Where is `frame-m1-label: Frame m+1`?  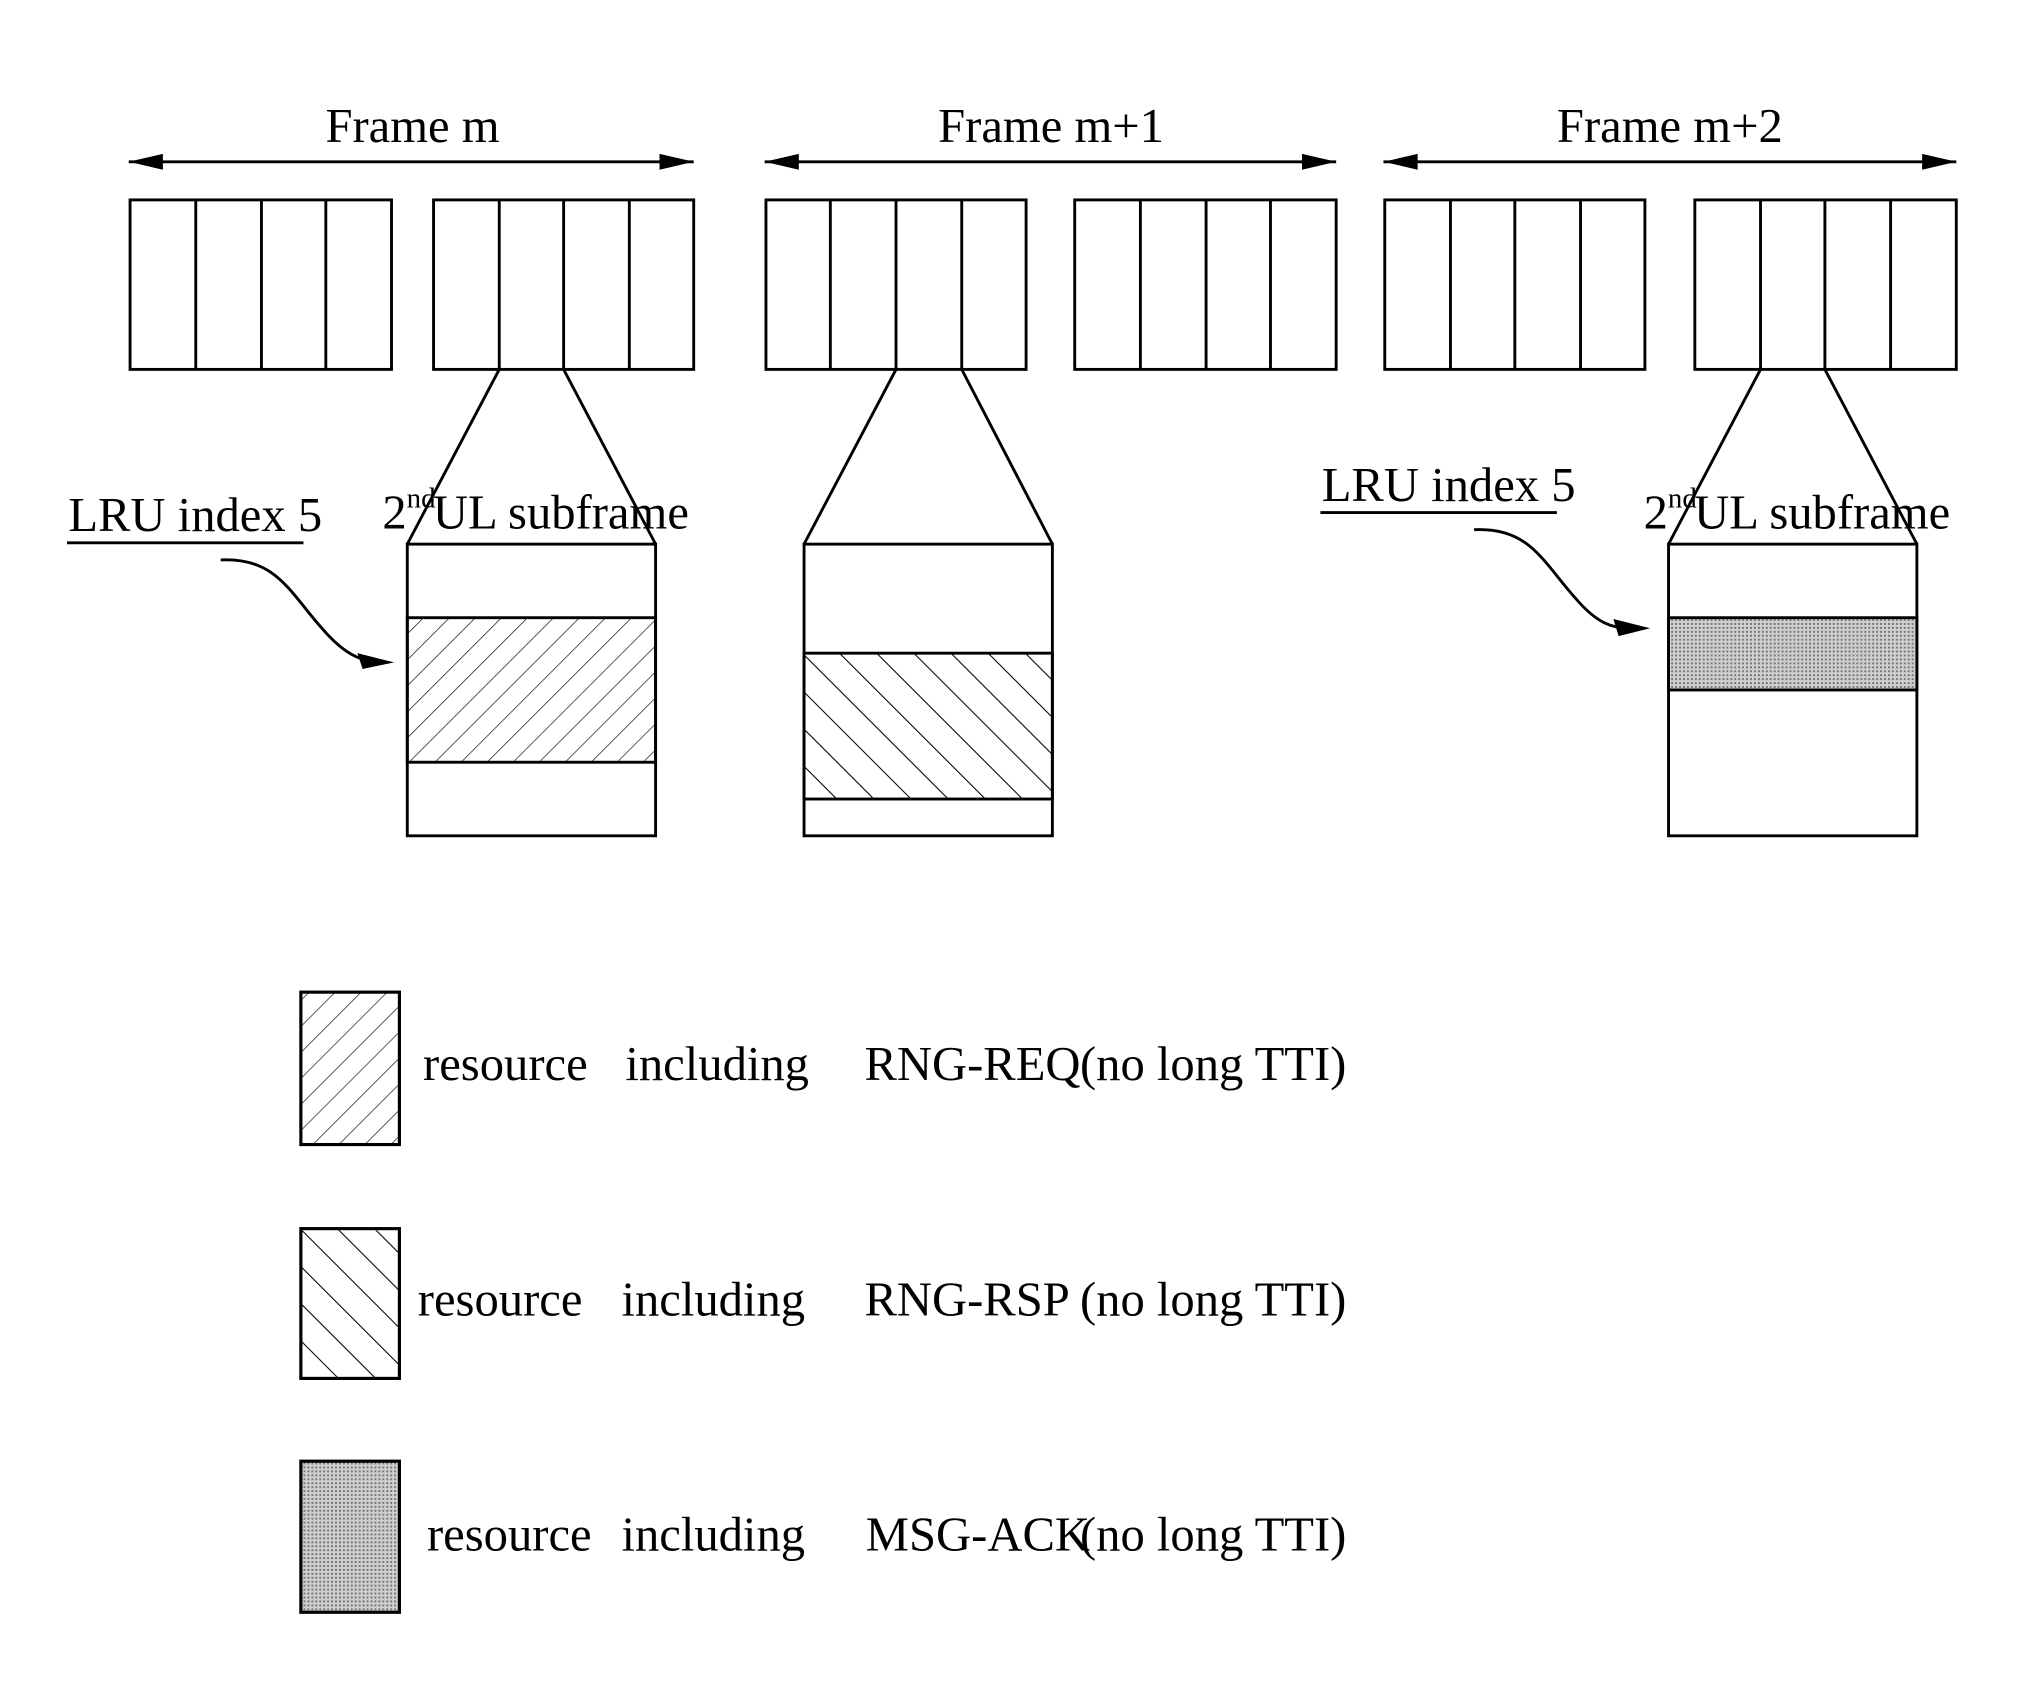
frame-m1-label: Frame m+1 is located at coordinates (1051, 126).